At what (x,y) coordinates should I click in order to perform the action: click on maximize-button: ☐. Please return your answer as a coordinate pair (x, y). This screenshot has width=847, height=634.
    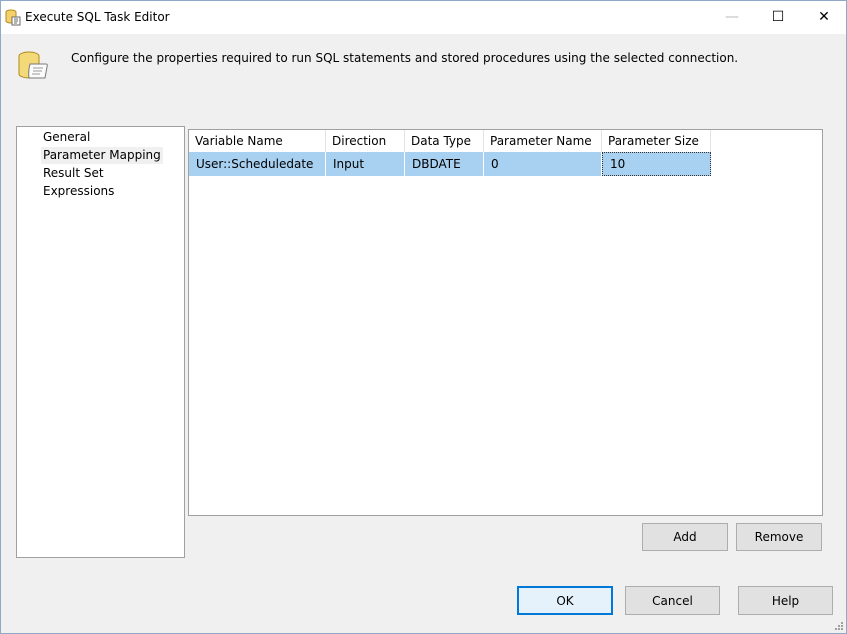
    Looking at the image, I should click on (778, 17).